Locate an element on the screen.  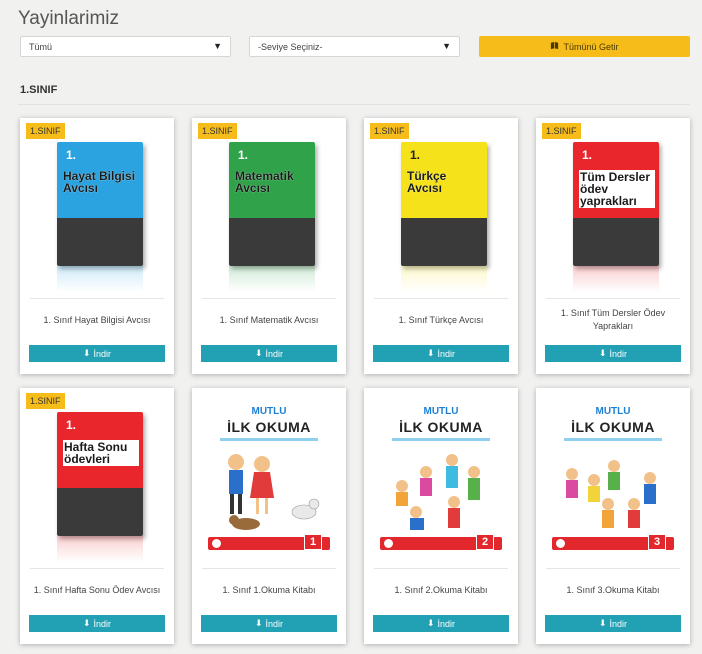
section-divider is located at coordinates (354, 104).